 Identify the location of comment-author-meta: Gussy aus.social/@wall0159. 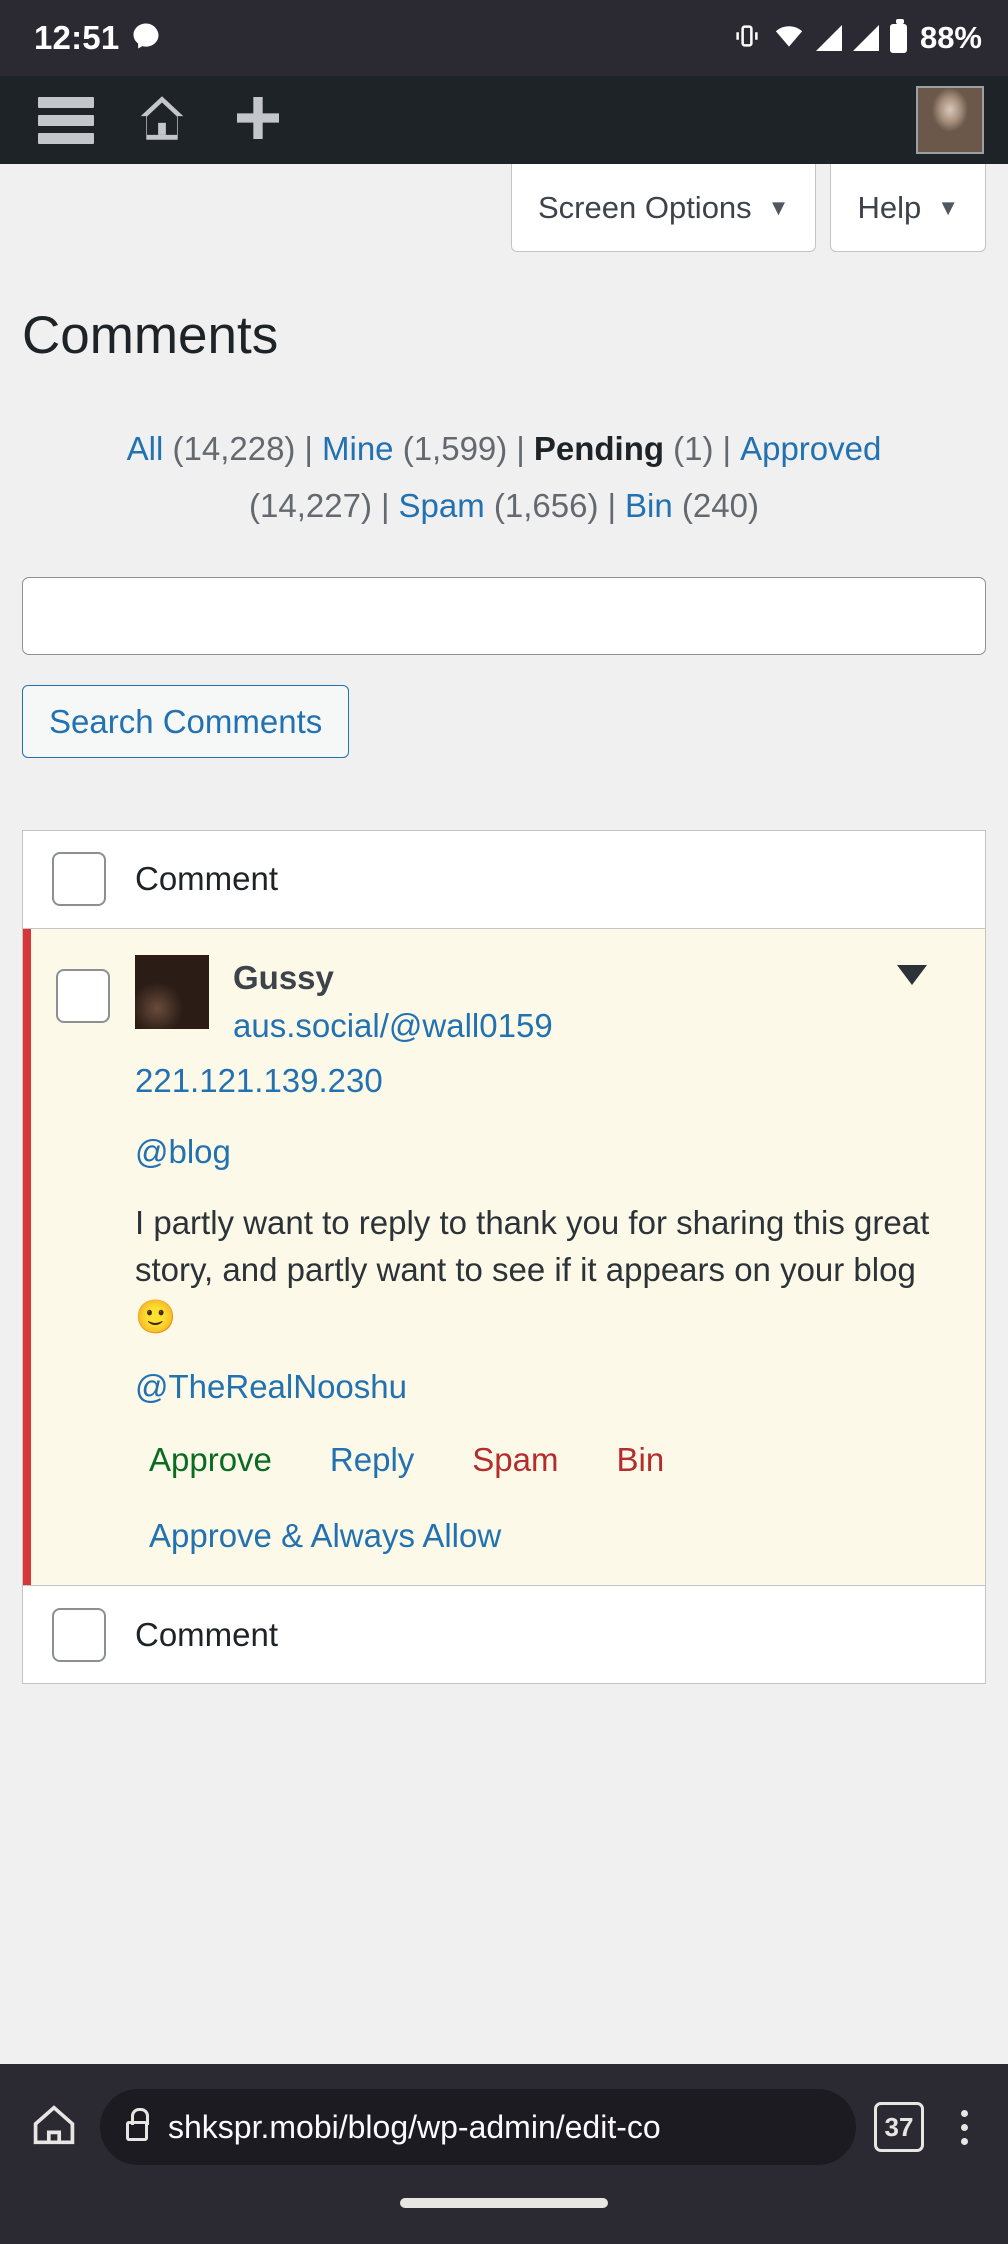
(393, 1000).